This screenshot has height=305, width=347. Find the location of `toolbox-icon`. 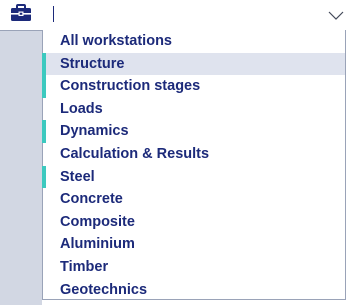

toolbox-icon is located at coordinates (21, 15).